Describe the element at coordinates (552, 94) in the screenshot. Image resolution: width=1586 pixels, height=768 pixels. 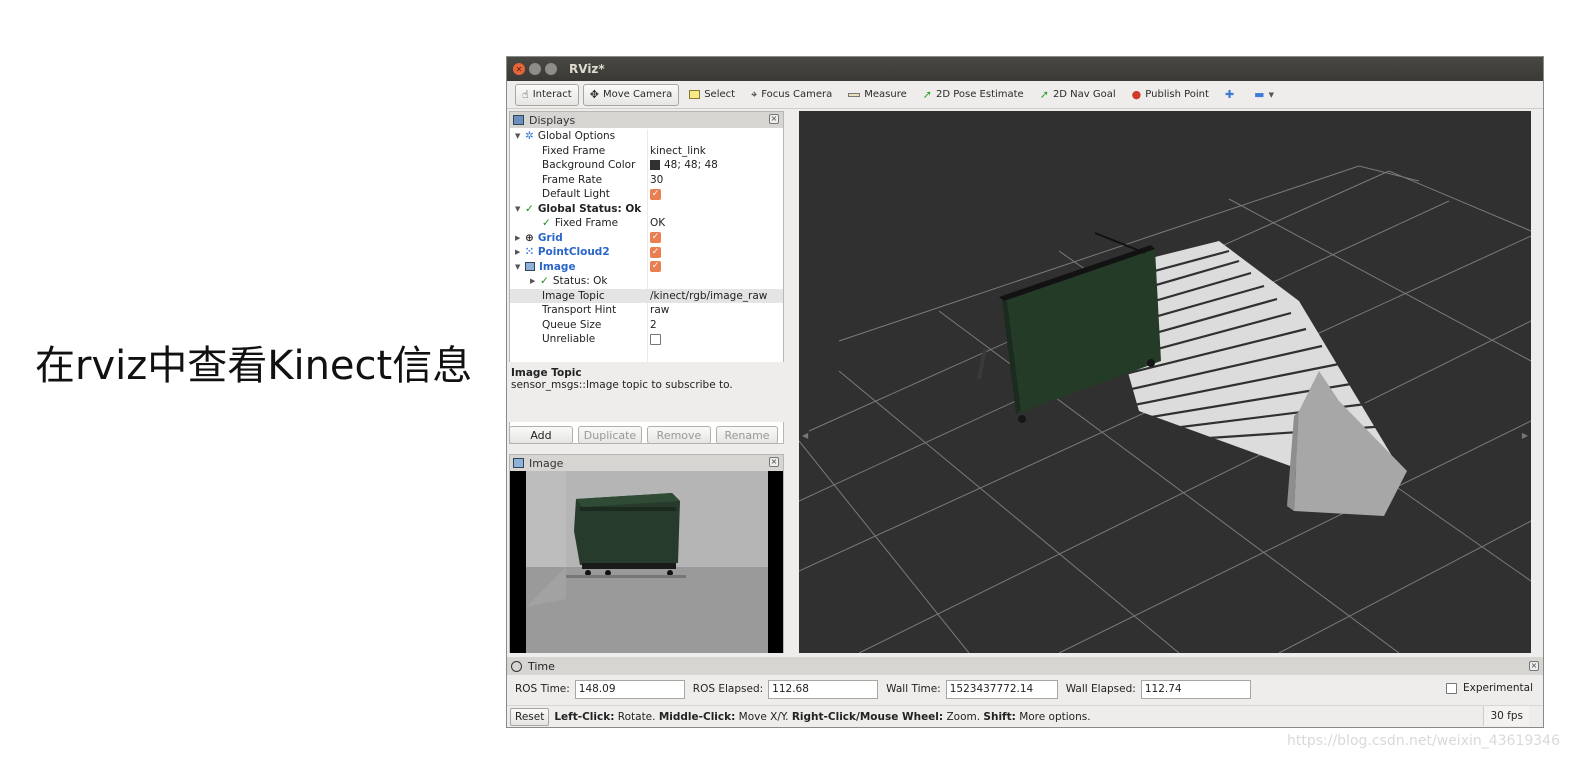
I see `tool-label: Interact` at that location.